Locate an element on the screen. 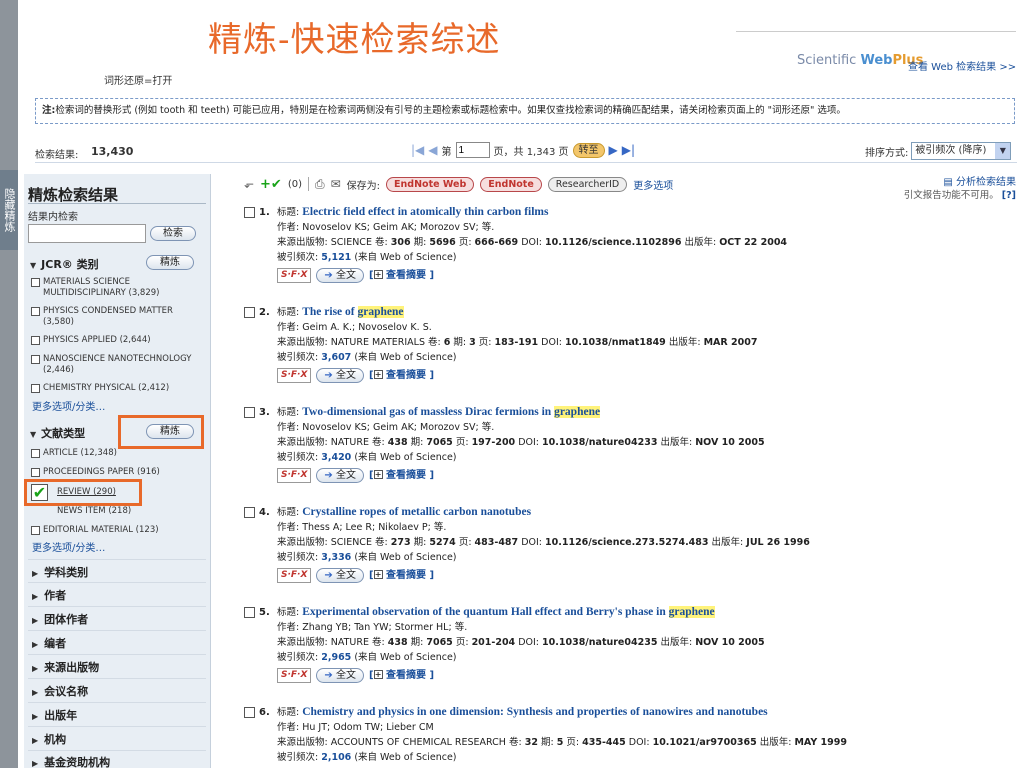 The height and width of the screenshot is (768, 1024). scientific-webplus-logo: Scientific WebPlus is located at coordinates (860, 60).